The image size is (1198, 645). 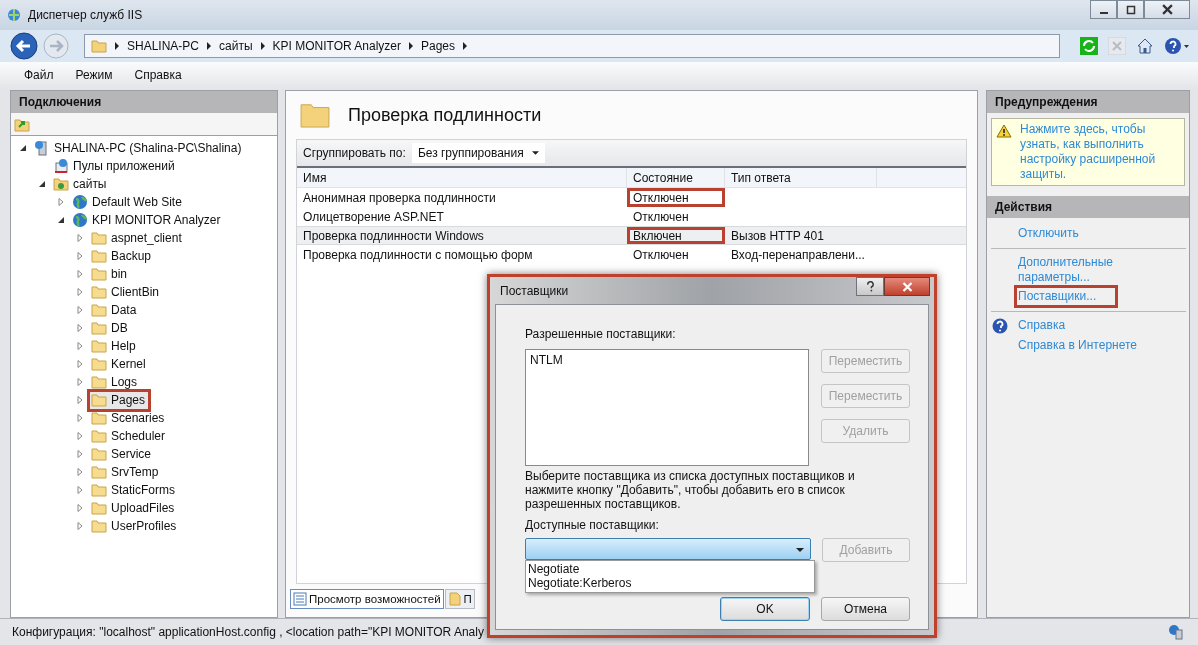 What do you see at coordinates (631, 235) in the screenshot?
I see `table-row: Проверка подлинности Windows Включен Вызов HTTP 401` at bounding box center [631, 235].